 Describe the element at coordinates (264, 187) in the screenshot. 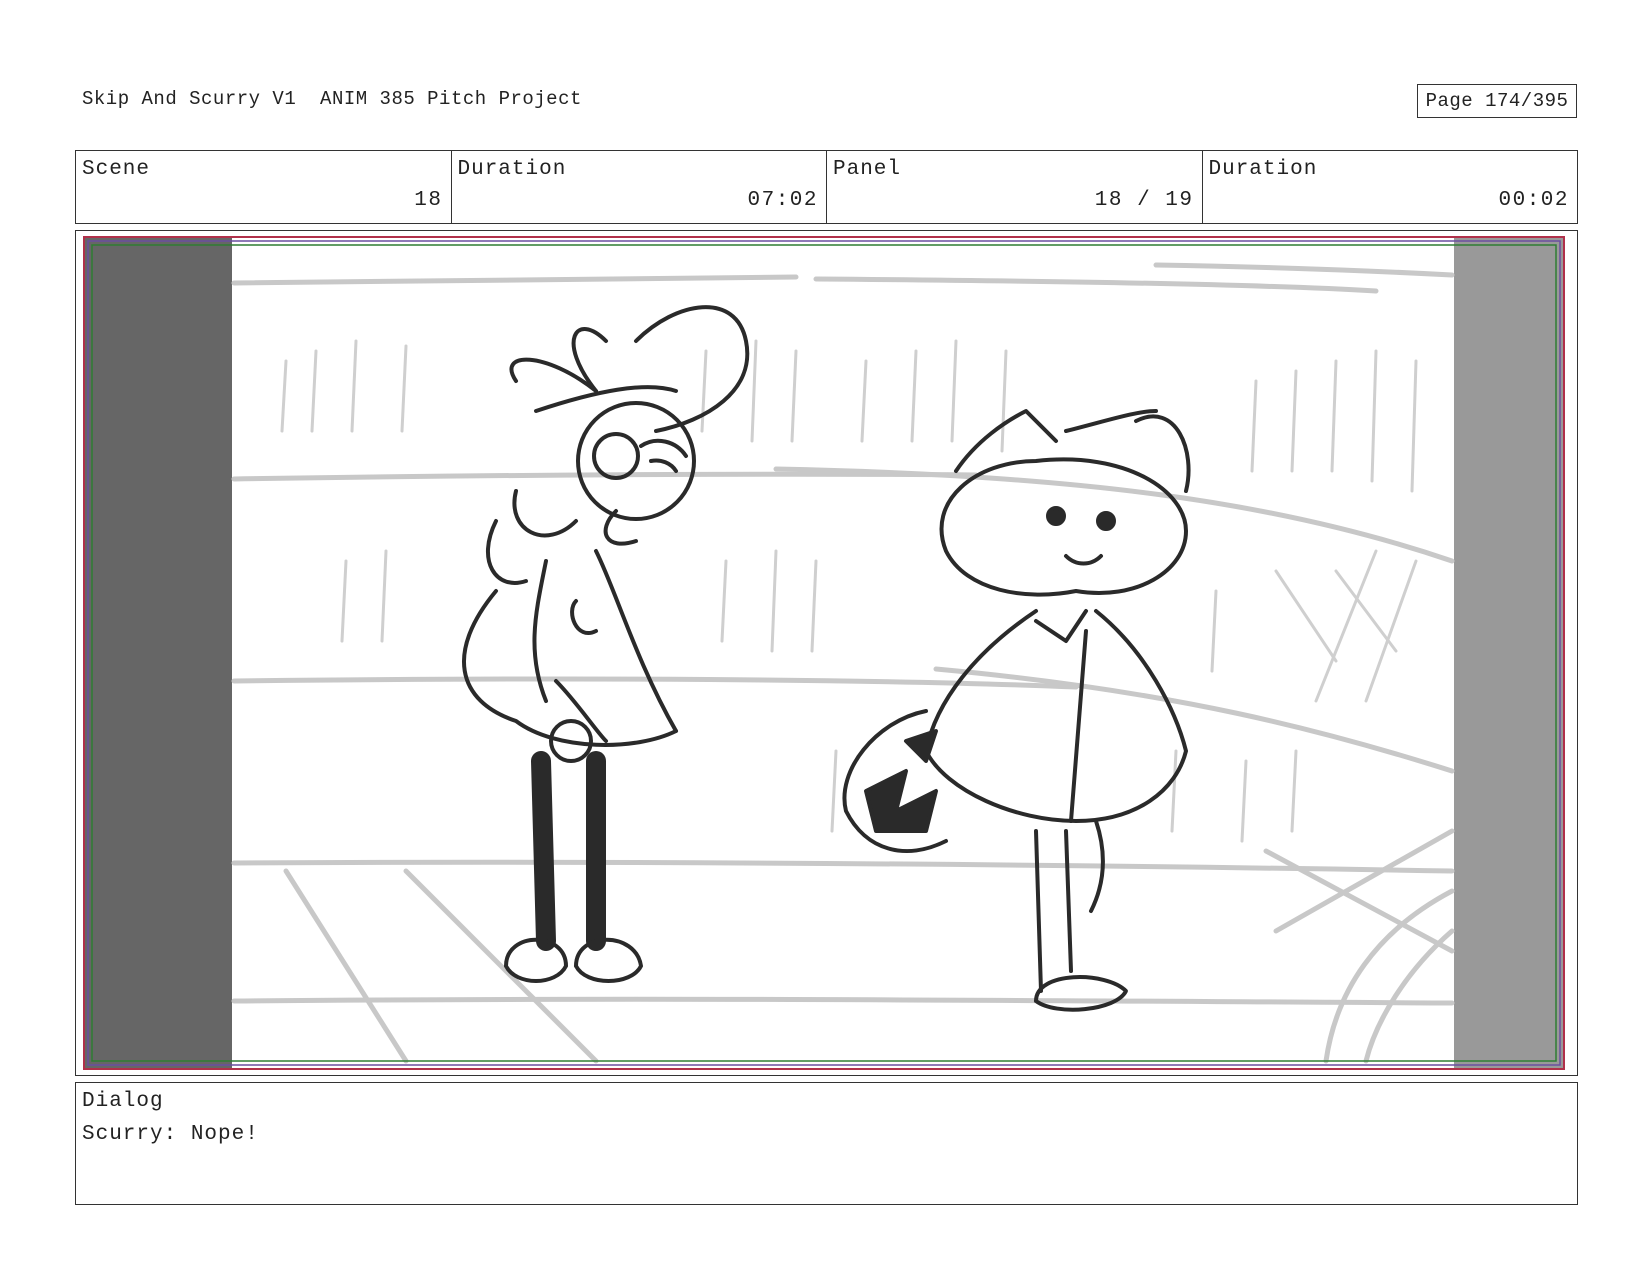

I see `scene-cell: Scene 18` at that location.